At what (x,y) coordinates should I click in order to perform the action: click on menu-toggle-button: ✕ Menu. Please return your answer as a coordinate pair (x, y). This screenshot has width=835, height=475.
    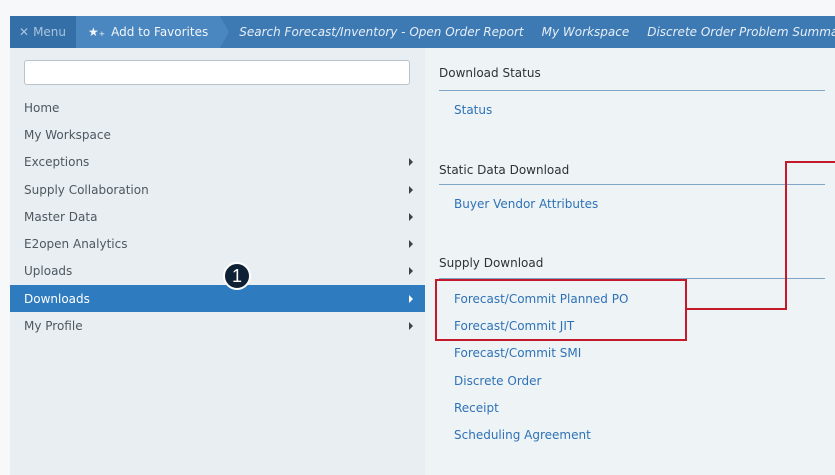
    Looking at the image, I should click on (43, 32).